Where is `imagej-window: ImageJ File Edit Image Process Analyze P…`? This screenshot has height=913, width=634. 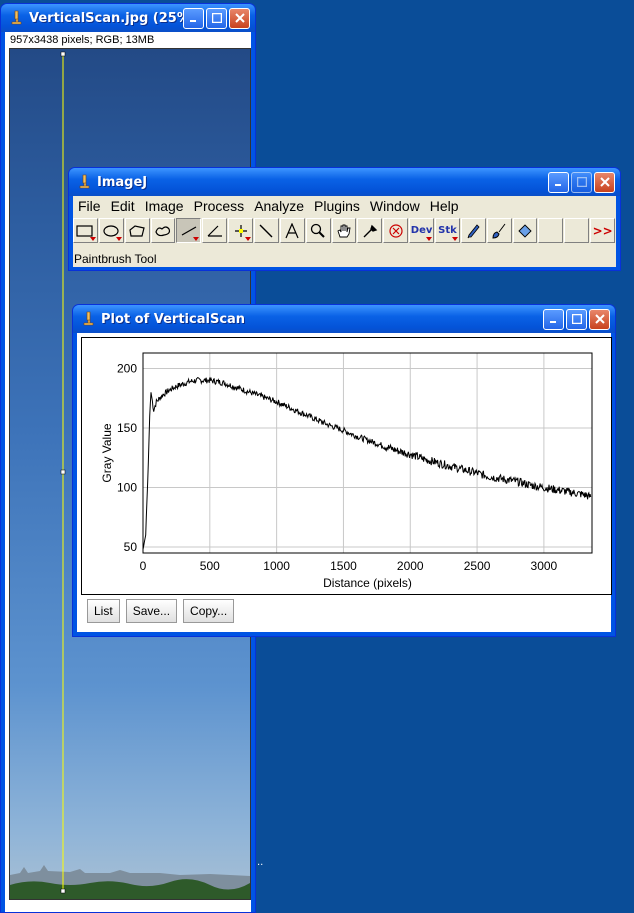 imagej-window: ImageJ File Edit Image Process Analyze P… is located at coordinates (344, 219).